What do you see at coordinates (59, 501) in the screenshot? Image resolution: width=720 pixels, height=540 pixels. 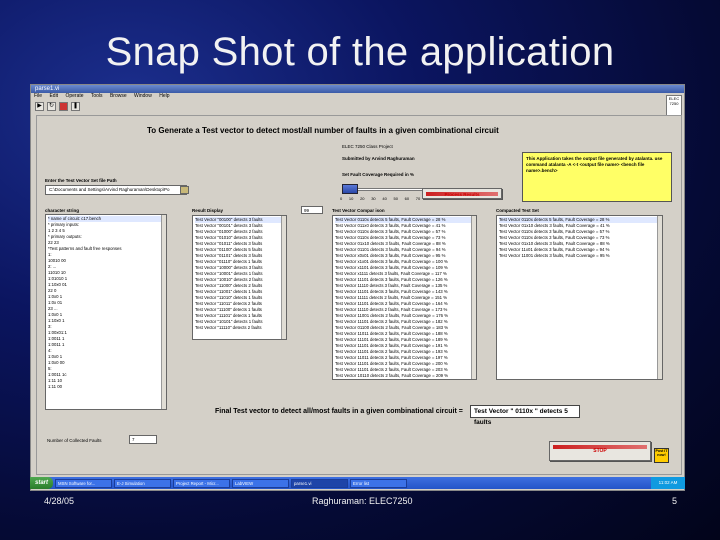 I see `footer-date: 4/28/05` at bounding box center [59, 501].